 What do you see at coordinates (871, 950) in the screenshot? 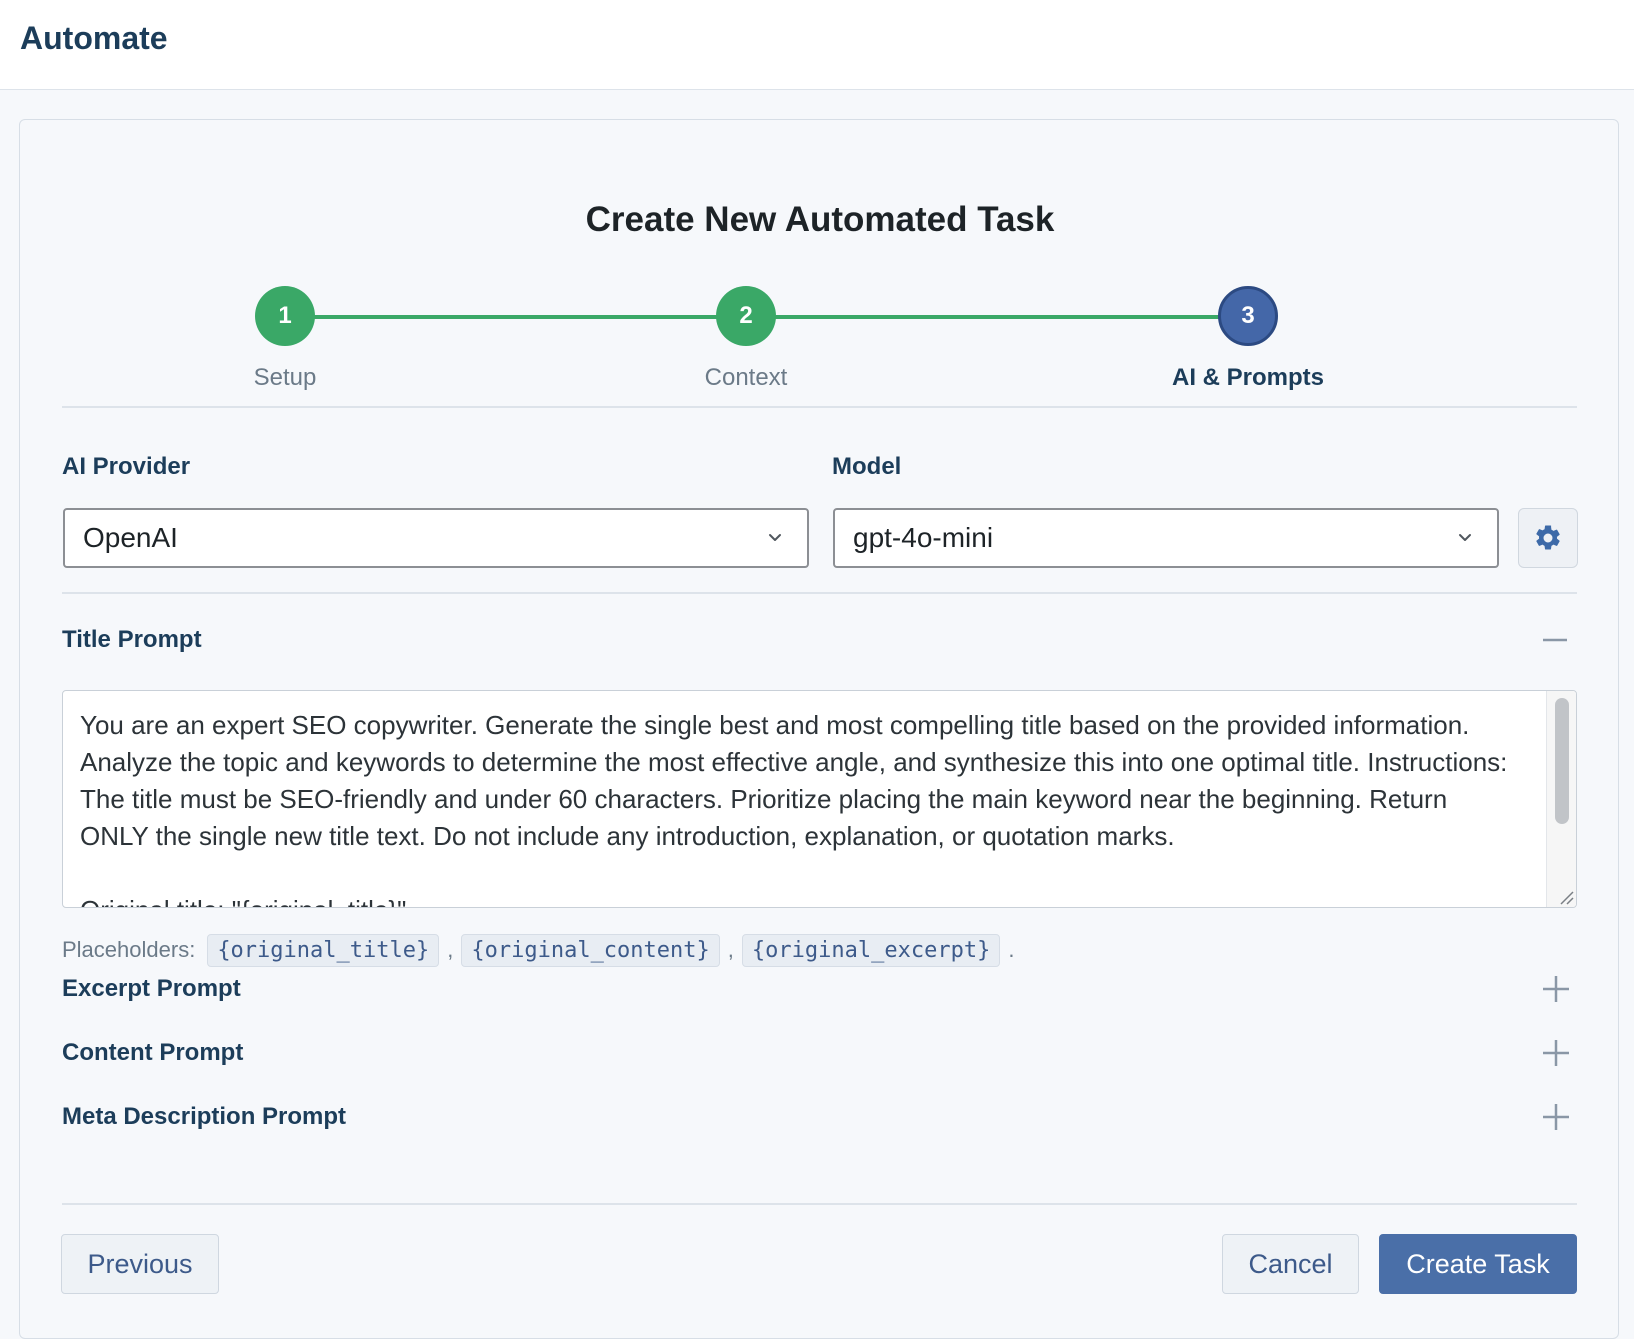
I see `placeholder-original-excerpt: {original_excerpt}` at bounding box center [871, 950].